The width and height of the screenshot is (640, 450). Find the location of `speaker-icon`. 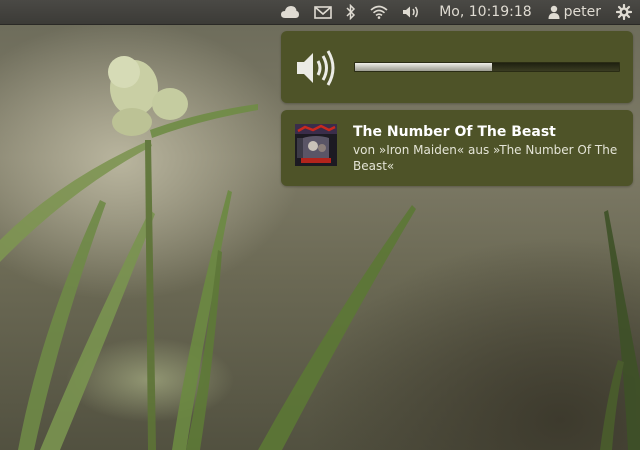

speaker-icon is located at coordinates (316, 68).